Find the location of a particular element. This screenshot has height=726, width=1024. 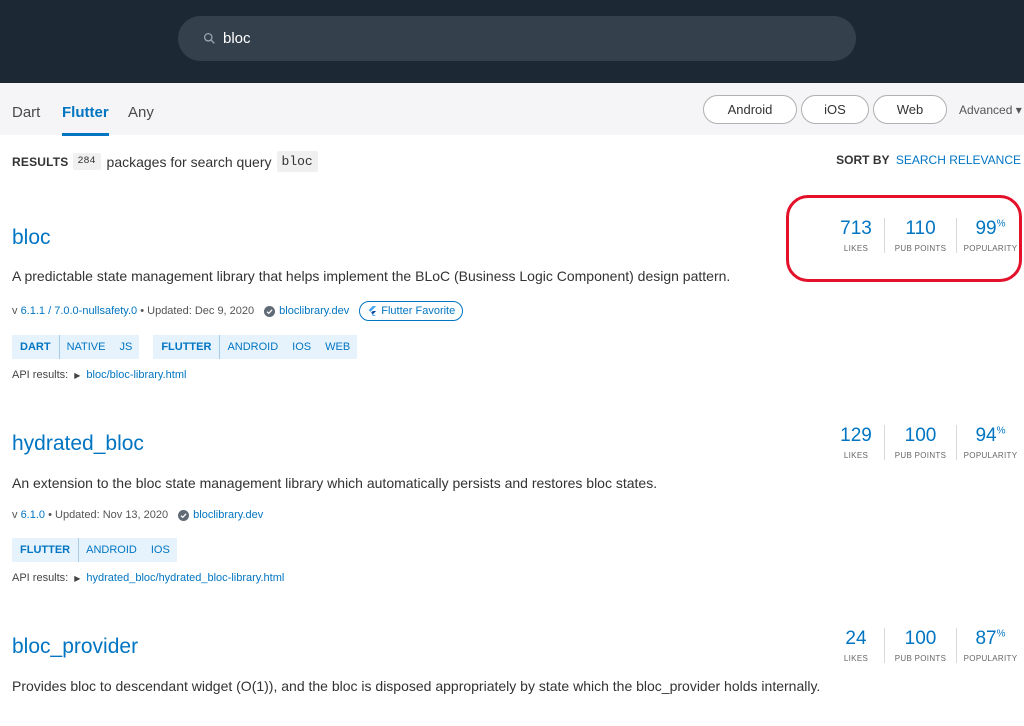

popularity-value: 87% is located at coordinates (990, 638).